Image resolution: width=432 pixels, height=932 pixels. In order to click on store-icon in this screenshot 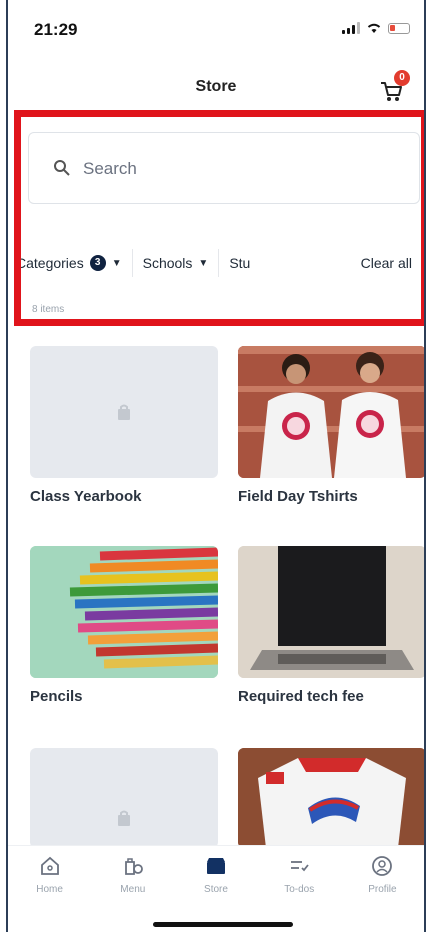, I will do `click(216, 866)`.